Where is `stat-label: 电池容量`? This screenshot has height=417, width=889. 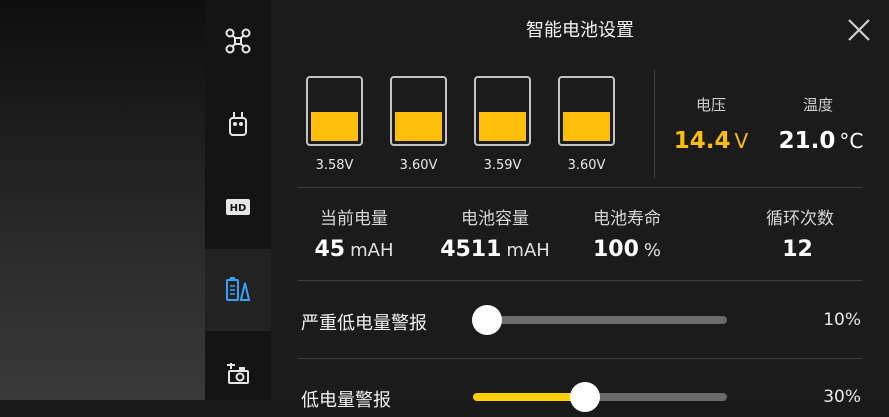 stat-label: 电池容量 is located at coordinates (495, 219).